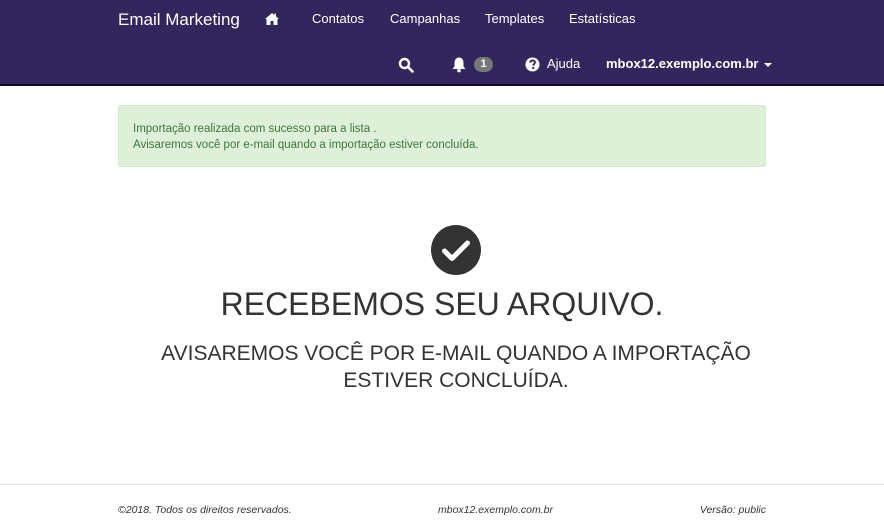  What do you see at coordinates (768, 64) in the screenshot?
I see `caret-down-icon` at bounding box center [768, 64].